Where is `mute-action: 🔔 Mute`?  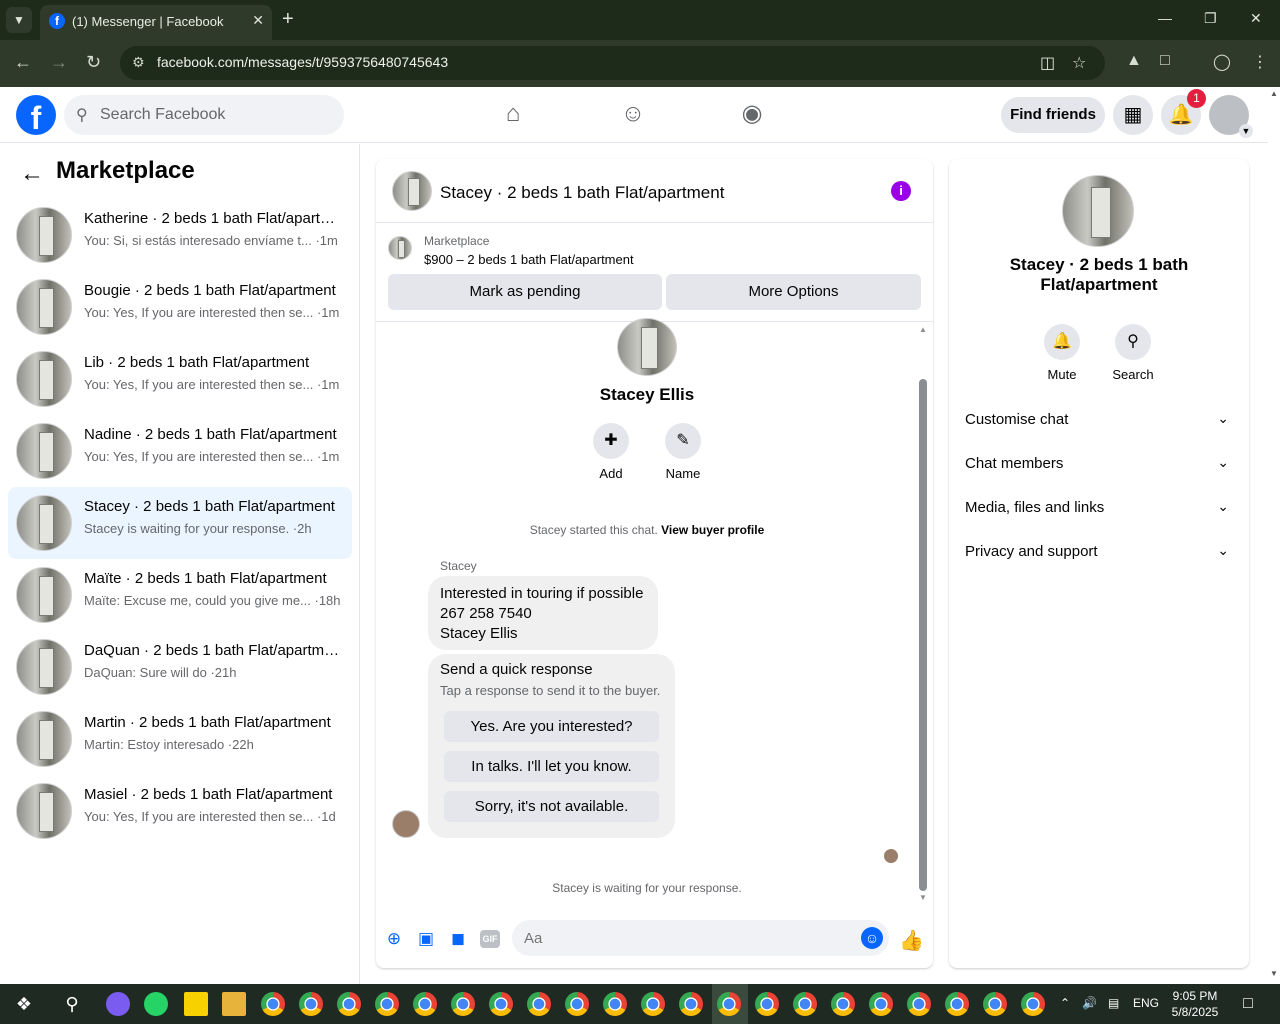
mute-action: 🔔 Mute is located at coordinates (1062, 353).